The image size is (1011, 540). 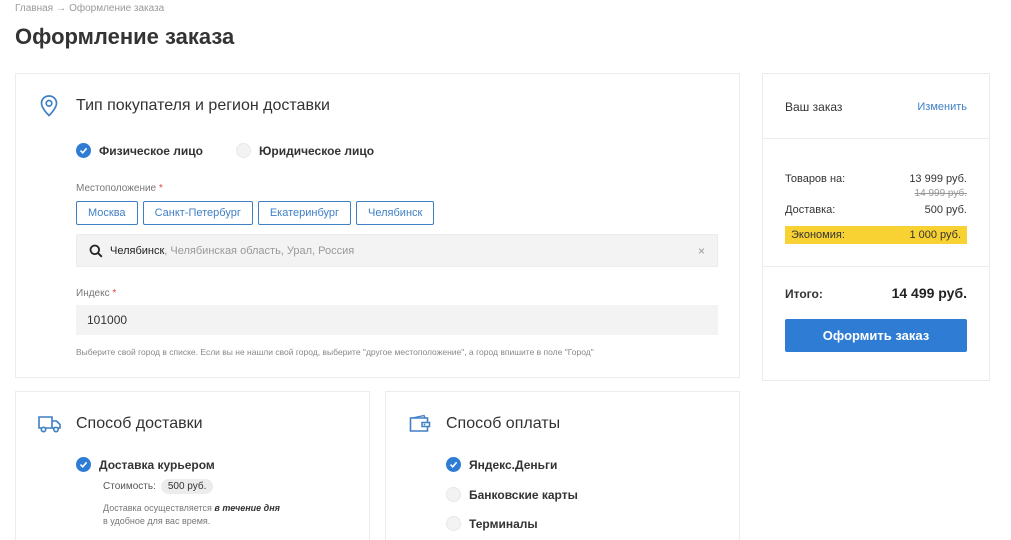 What do you see at coordinates (420, 423) in the screenshot?
I see `wallet-icon` at bounding box center [420, 423].